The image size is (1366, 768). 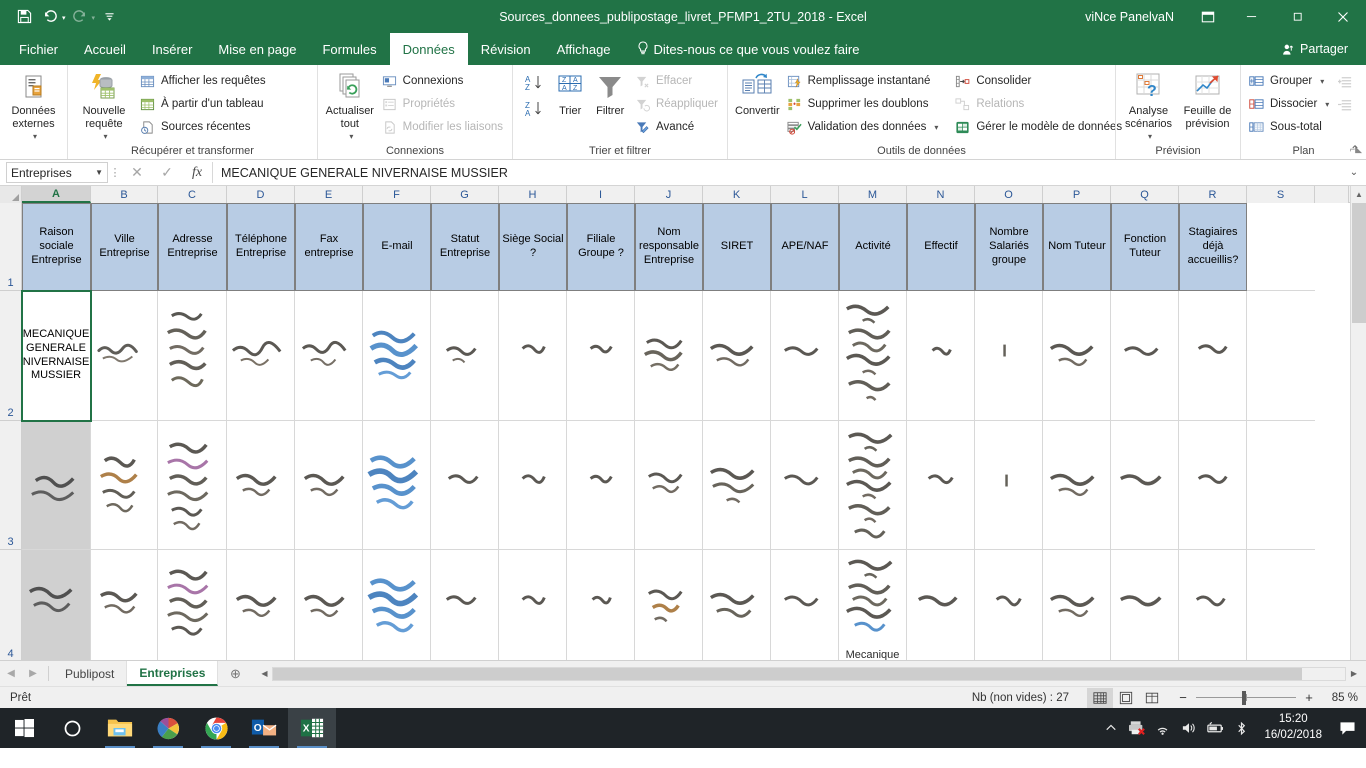 I want to click on undo-icon, so click(x=50, y=17).